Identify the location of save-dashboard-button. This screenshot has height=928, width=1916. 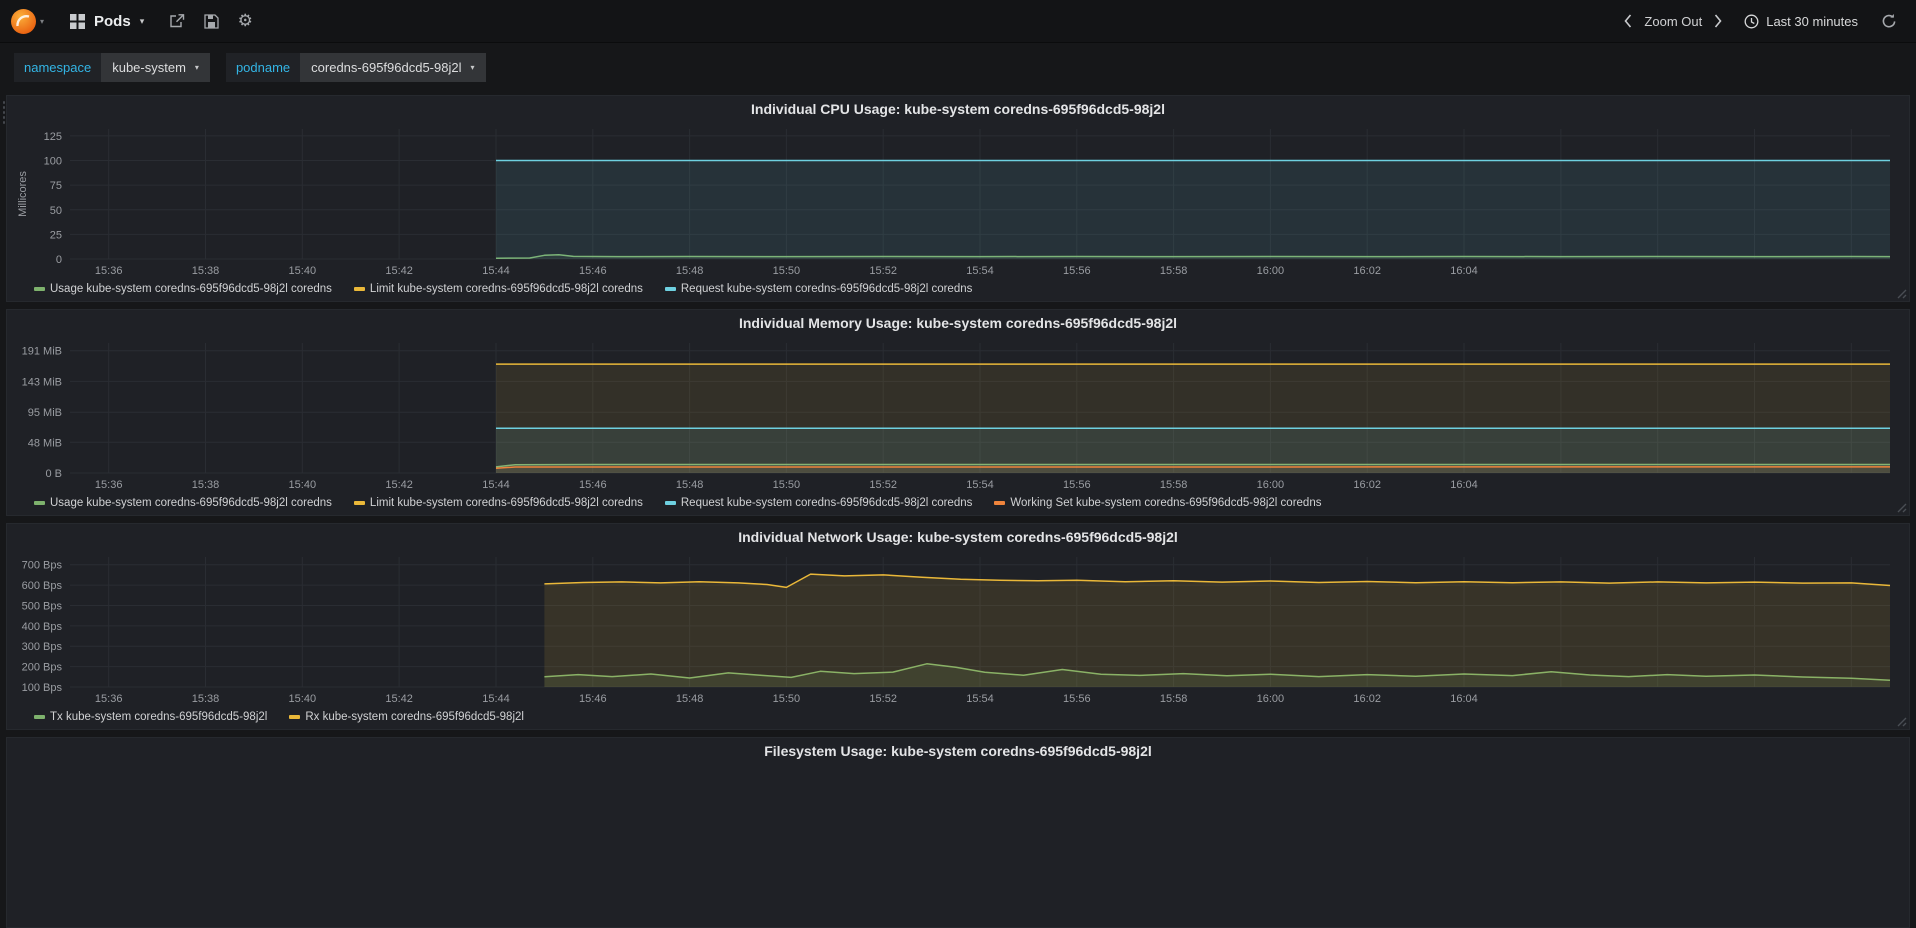
(211, 21).